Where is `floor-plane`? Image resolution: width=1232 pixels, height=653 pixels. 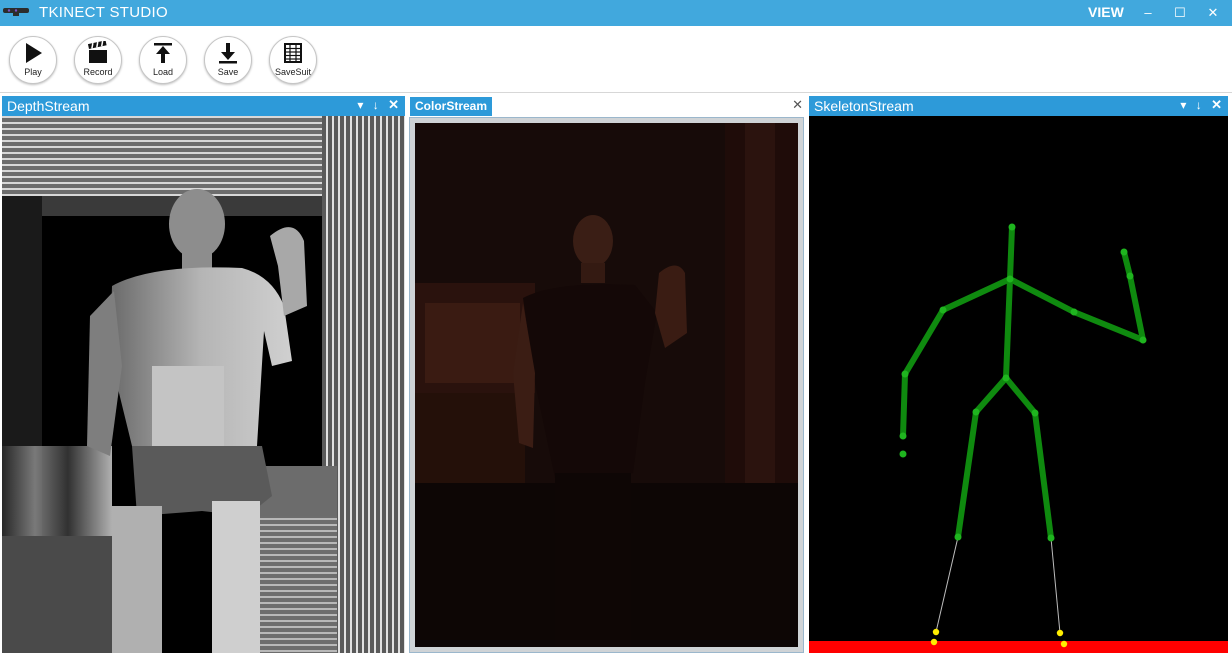
floor-plane is located at coordinates (1018, 647).